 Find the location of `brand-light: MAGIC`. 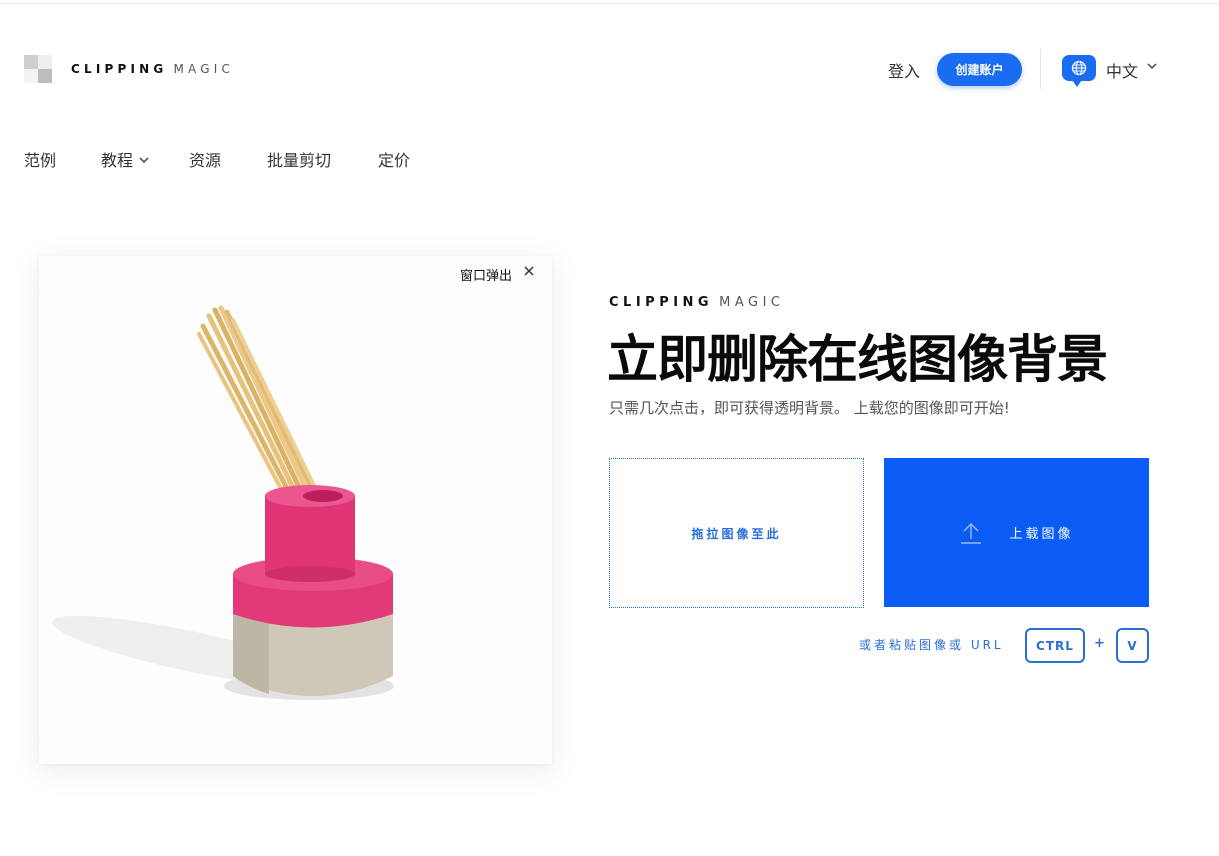

brand-light: MAGIC is located at coordinates (204, 69).